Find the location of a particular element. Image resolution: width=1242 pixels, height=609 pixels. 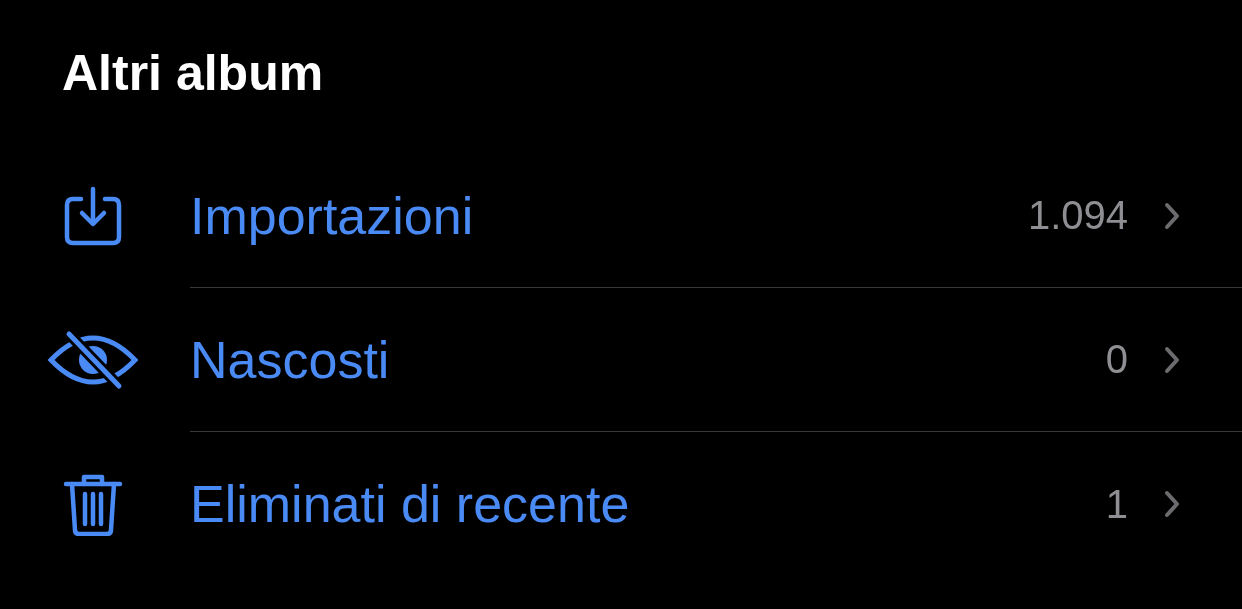

item-count: 1 is located at coordinates (1116, 504).